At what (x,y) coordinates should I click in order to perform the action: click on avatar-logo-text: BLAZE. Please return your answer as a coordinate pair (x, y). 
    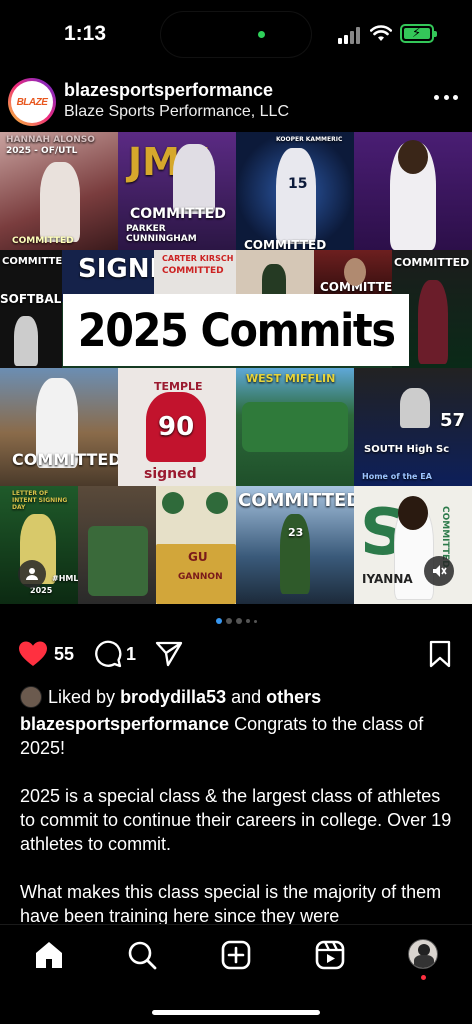
    Looking at the image, I should click on (32, 102).